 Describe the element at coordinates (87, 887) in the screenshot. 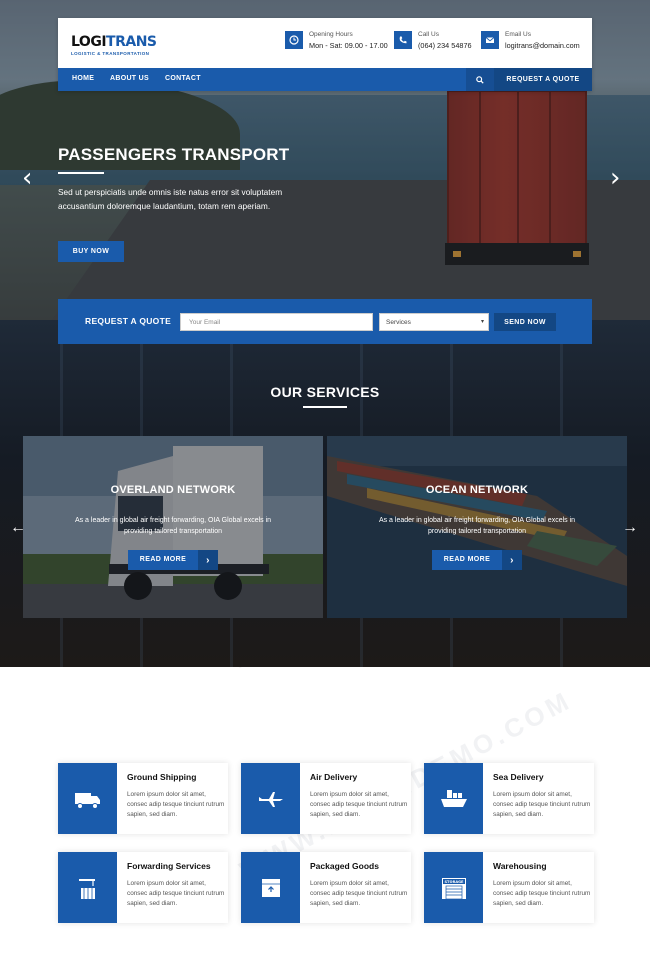

I see `crane-icon` at that location.